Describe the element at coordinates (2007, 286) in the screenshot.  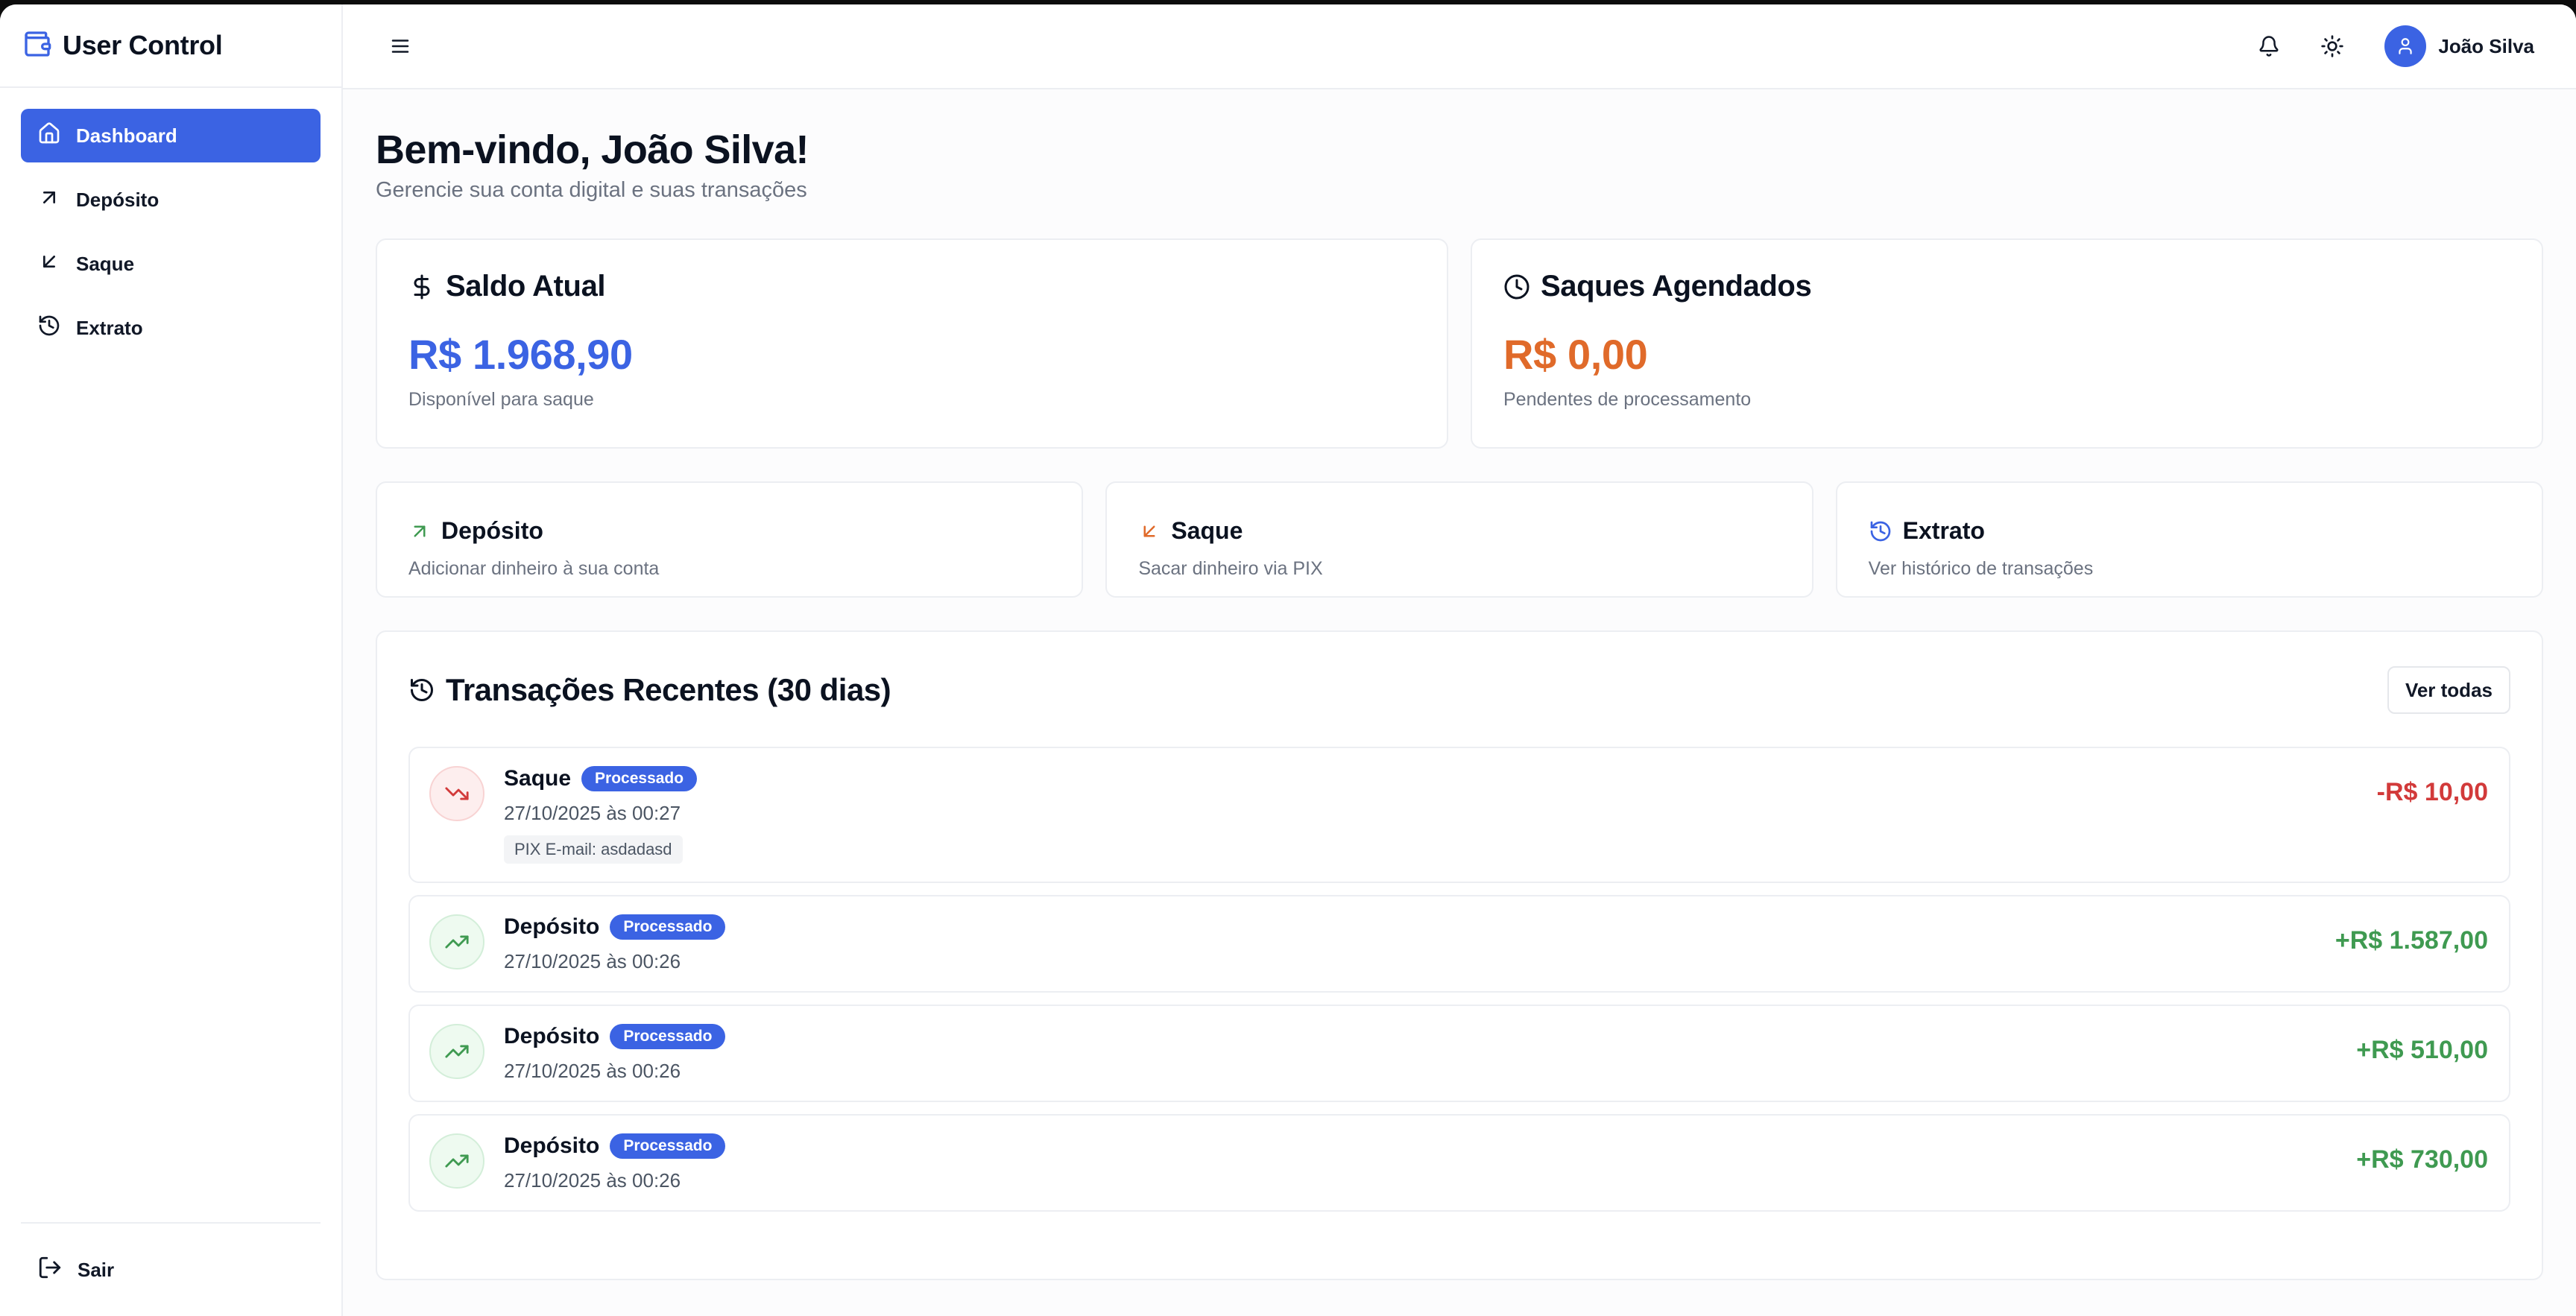
I see `scheduled-card-header: Saques Agendados` at that location.